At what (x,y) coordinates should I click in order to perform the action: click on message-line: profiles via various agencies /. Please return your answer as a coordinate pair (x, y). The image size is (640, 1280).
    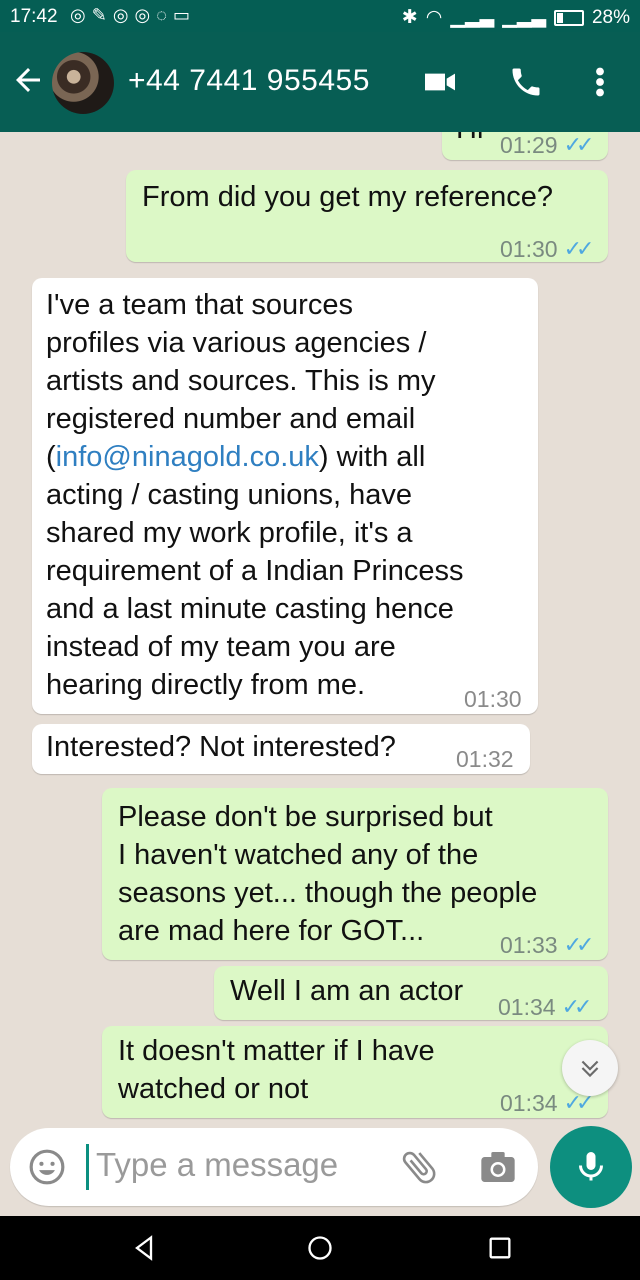
    Looking at the image, I should click on (236, 343).